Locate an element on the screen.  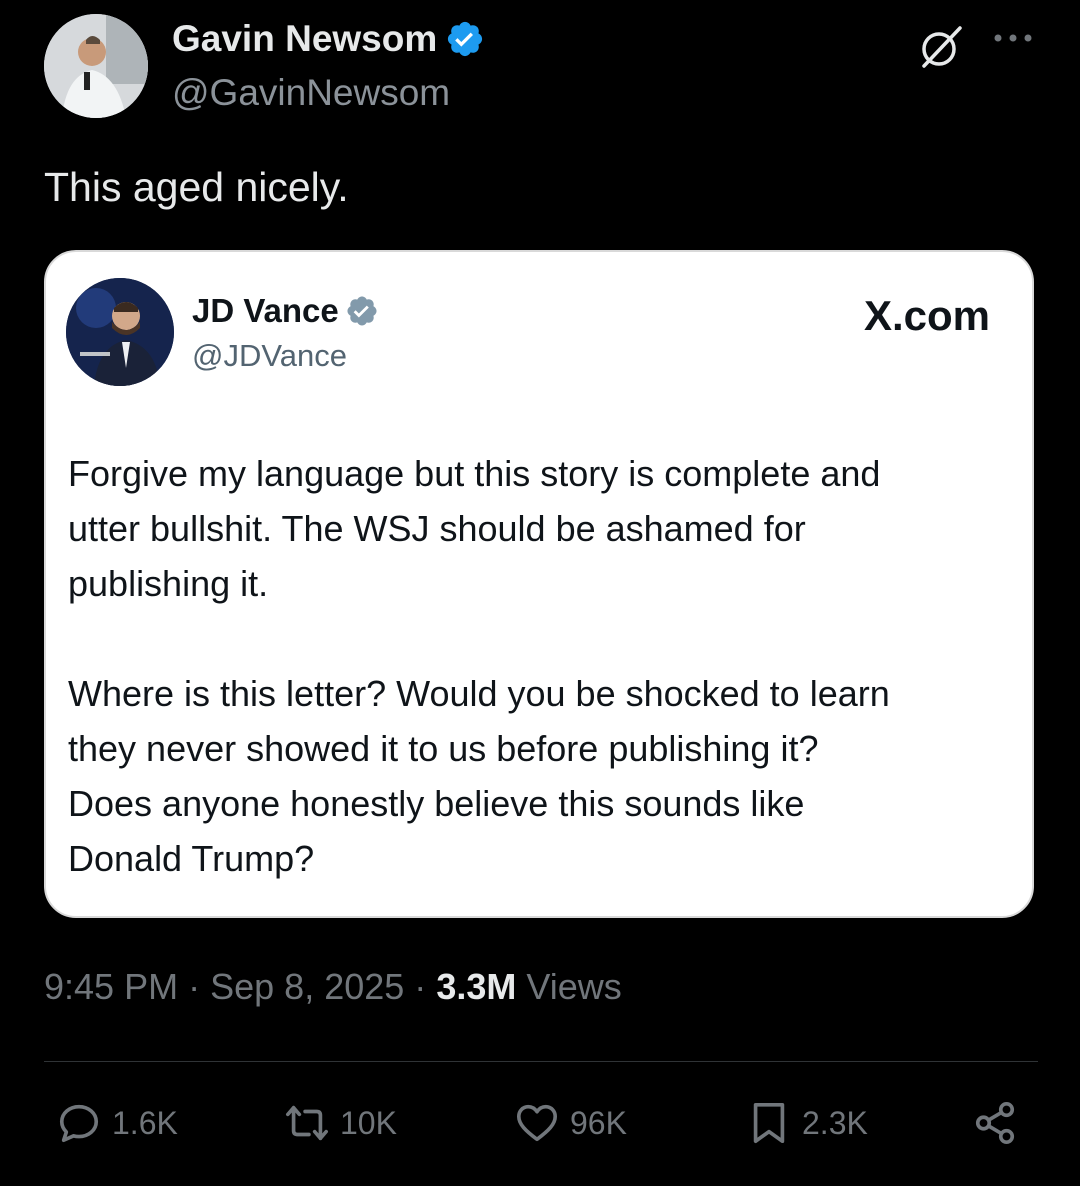
views-count: 3.3M is located at coordinates (476, 986).